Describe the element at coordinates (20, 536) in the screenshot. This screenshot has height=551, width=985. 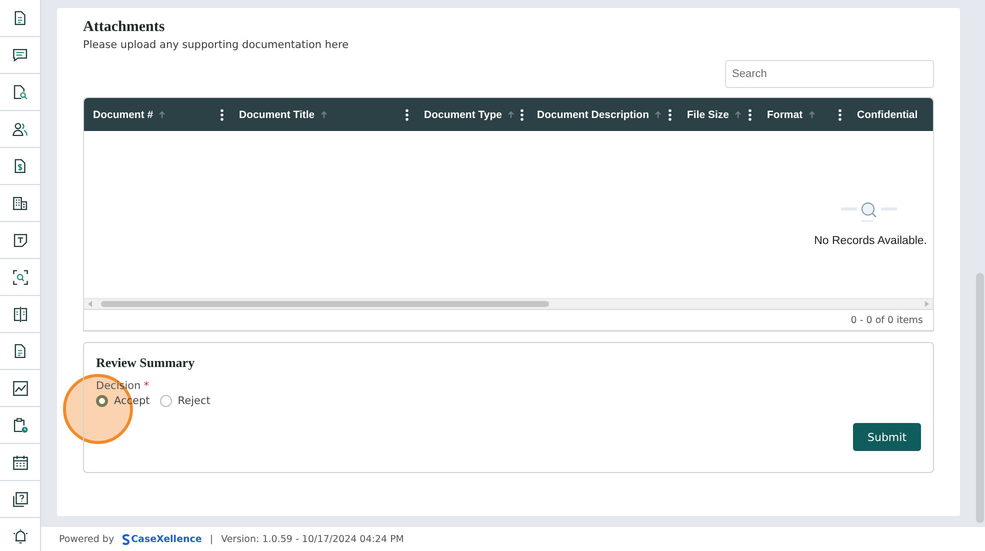
I see `bell-icon` at that location.